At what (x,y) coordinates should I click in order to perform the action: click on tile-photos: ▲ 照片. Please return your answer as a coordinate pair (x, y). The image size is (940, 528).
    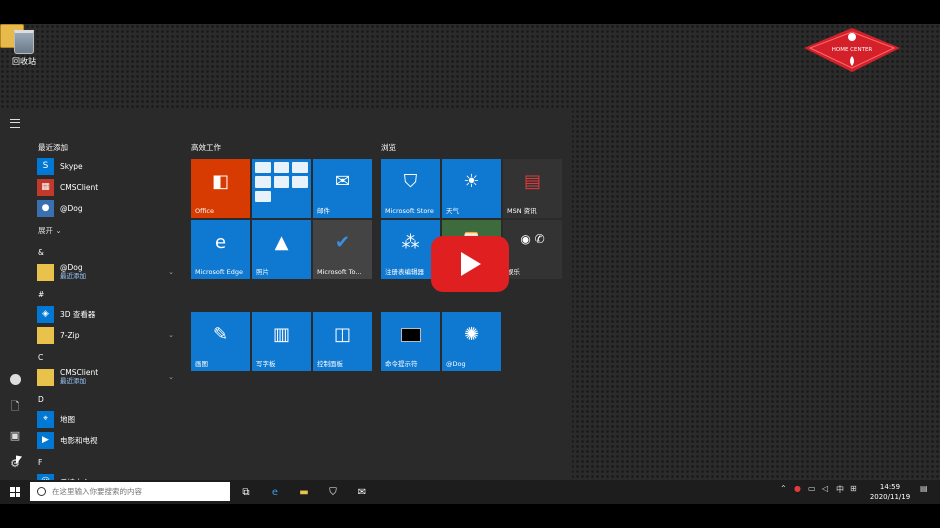
    Looking at the image, I should click on (281, 249).